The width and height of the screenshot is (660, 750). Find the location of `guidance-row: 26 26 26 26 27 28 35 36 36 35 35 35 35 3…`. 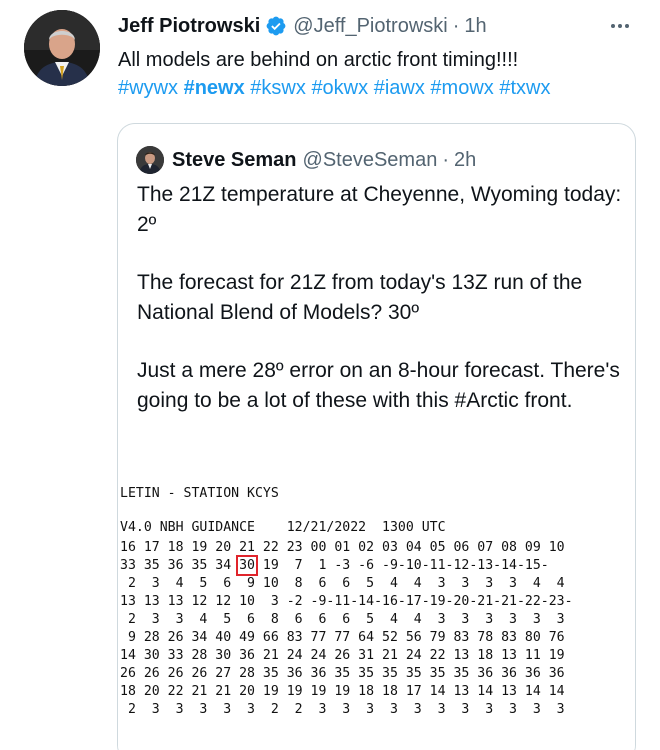

guidance-row: 26 26 26 26 27 28 35 36 36 35 35 35 35 3… is located at coordinates (342, 673).